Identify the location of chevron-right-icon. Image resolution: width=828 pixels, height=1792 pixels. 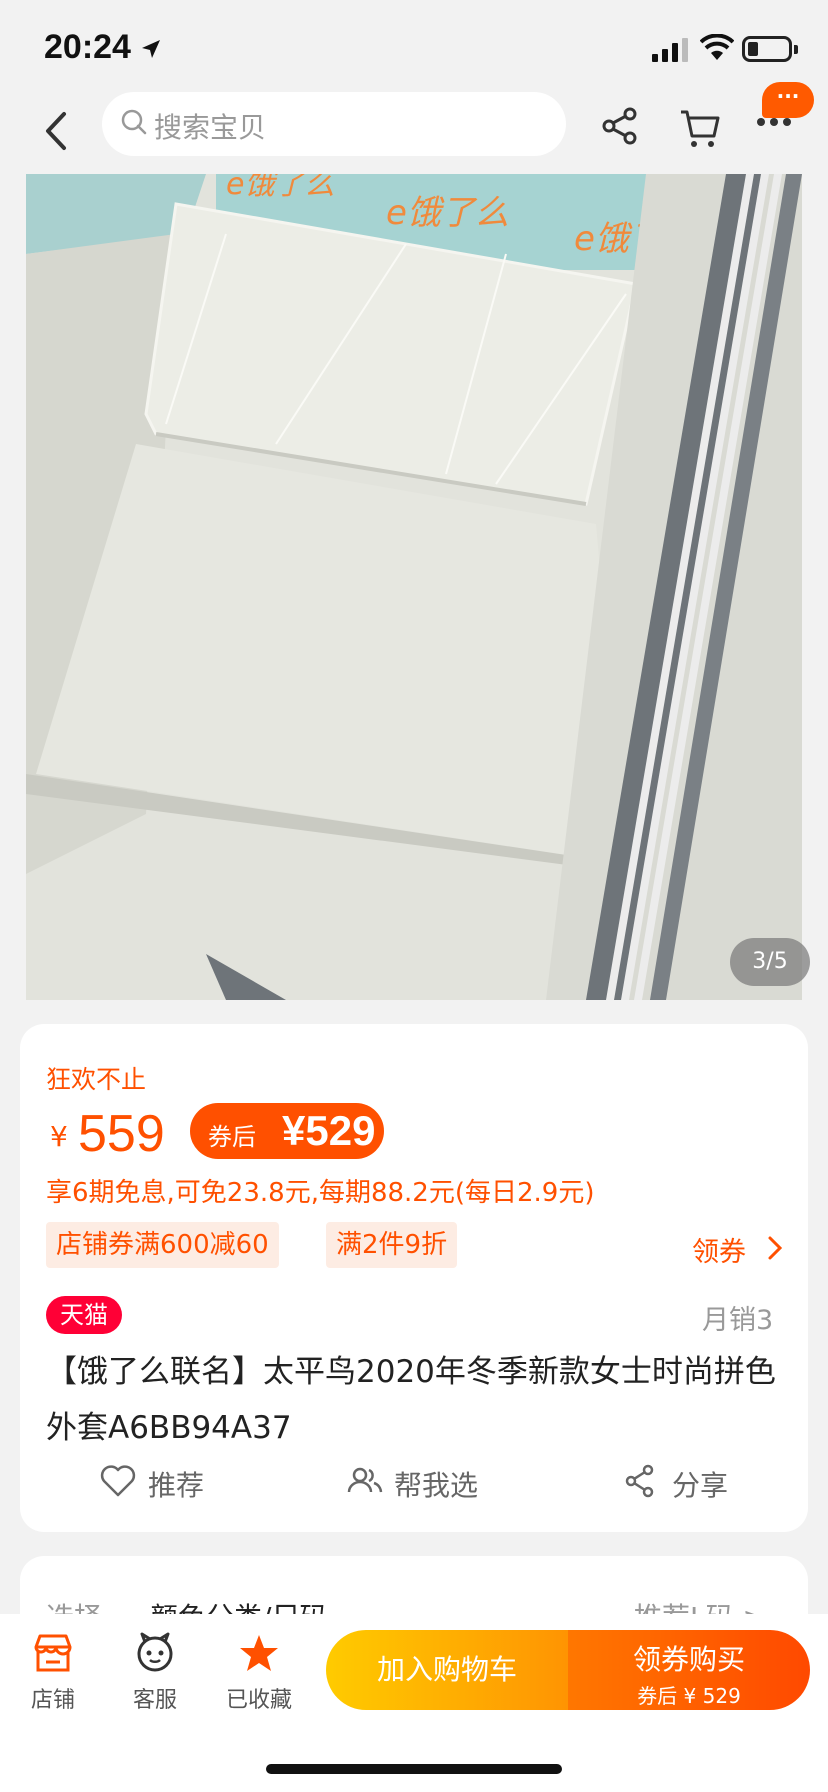
(775, 1248).